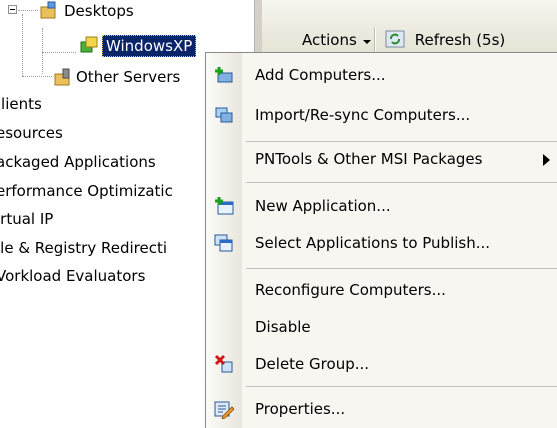  What do you see at coordinates (128, 77) in the screenshot?
I see `tree-label: Other Servers` at bounding box center [128, 77].